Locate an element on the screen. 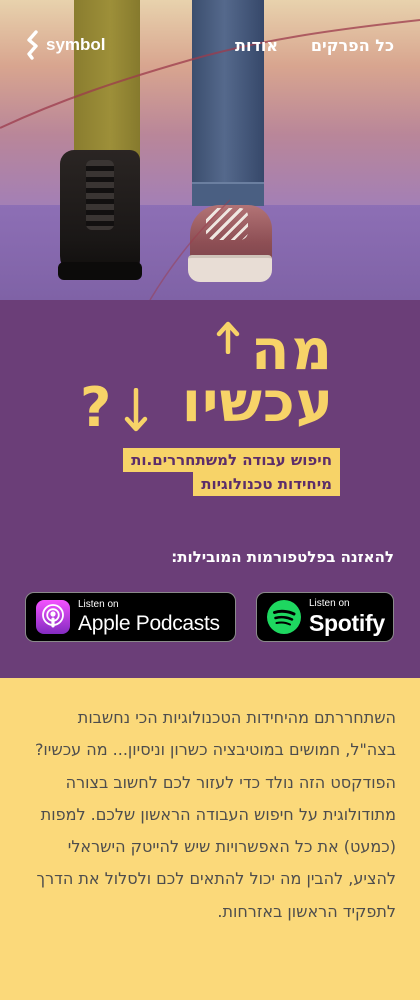 This screenshot has width=420, height=1000. apple-podcasts-button: Listen on Apple Podcasts is located at coordinates (130, 617).